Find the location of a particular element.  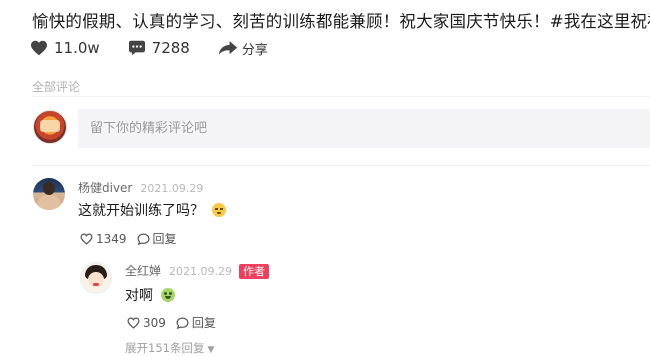

comment-meta: 杨健diver 2021.09.29 is located at coordinates (140, 187).